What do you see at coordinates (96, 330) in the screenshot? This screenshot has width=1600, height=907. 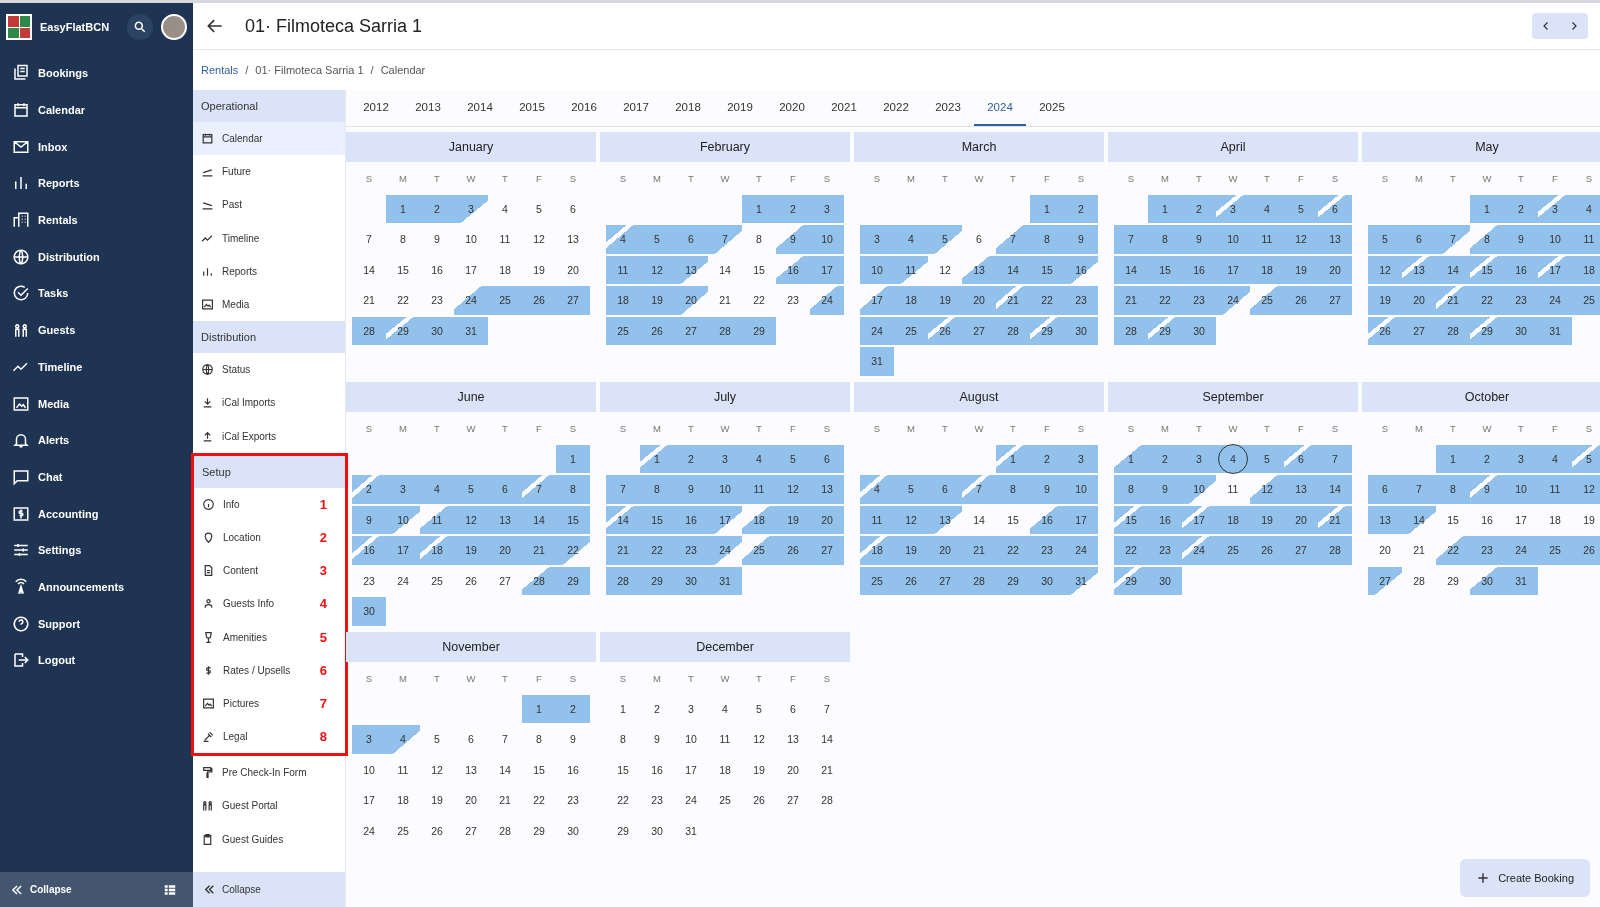 I see `nav-item: Guests` at bounding box center [96, 330].